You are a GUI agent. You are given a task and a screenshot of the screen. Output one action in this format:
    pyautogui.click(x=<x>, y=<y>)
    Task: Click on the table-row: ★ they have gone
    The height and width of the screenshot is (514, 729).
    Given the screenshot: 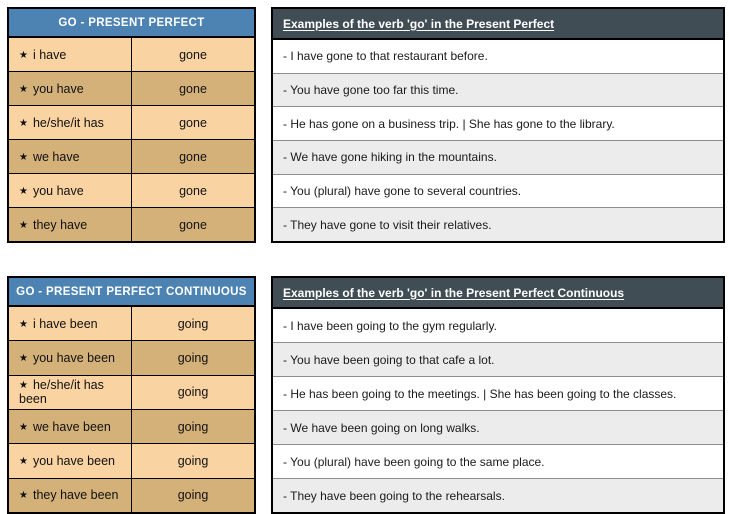 What is the action you would take?
    pyautogui.click(x=131, y=225)
    